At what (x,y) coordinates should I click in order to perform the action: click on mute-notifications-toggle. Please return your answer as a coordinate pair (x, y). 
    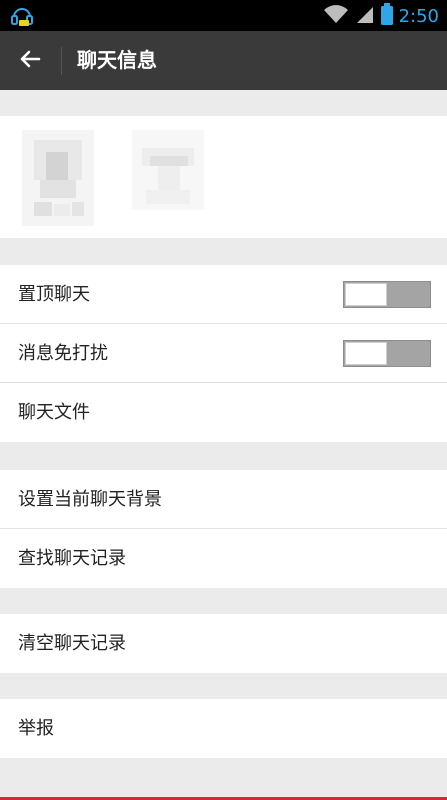
    Looking at the image, I should click on (387, 353).